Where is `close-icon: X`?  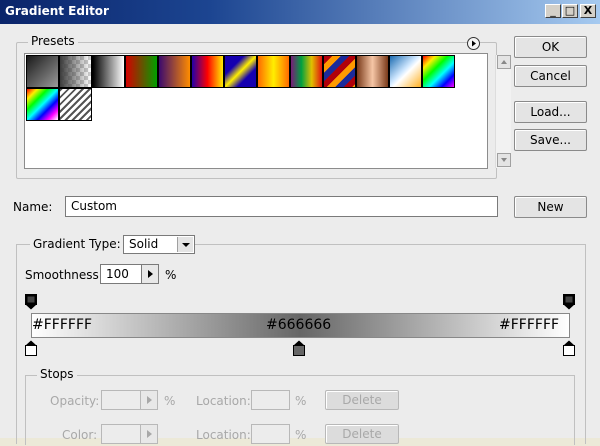 close-icon: X is located at coordinates (588, 10).